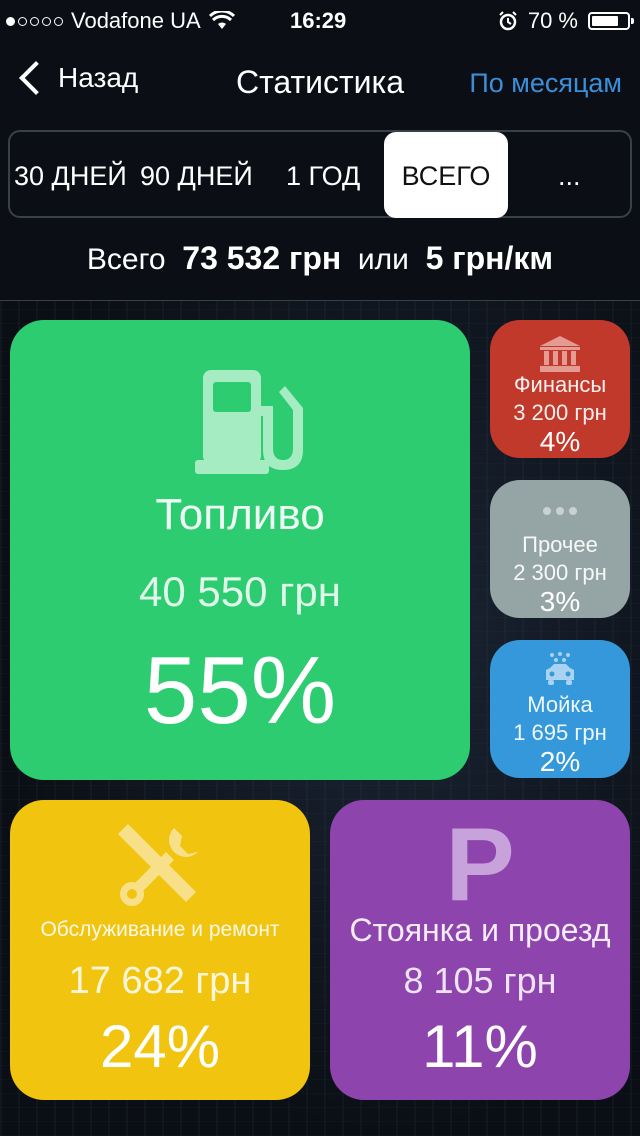 This screenshot has width=640, height=1136. Describe the element at coordinates (611, 21) in the screenshot. I see `battery-icon` at that location.